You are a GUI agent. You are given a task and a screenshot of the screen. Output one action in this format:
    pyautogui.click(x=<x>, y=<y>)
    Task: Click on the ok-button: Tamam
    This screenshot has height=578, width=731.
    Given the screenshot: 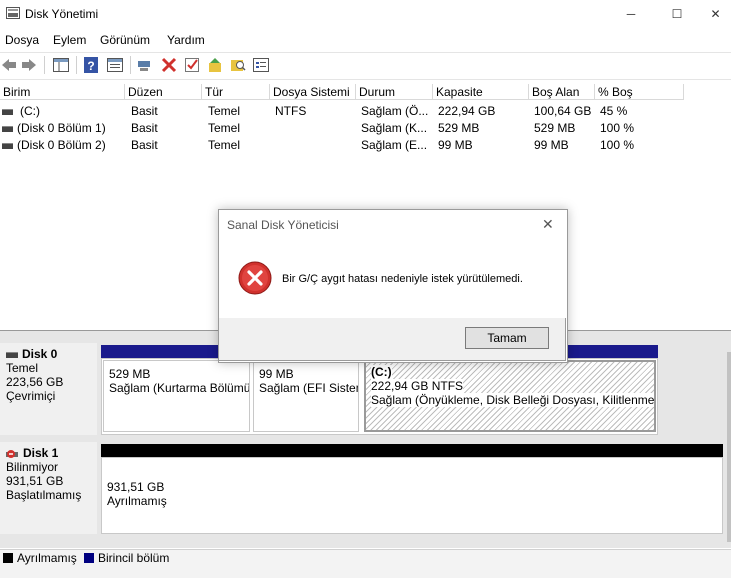 What is the action you would take?
    pyautogui.click(x=507, y=338)
    